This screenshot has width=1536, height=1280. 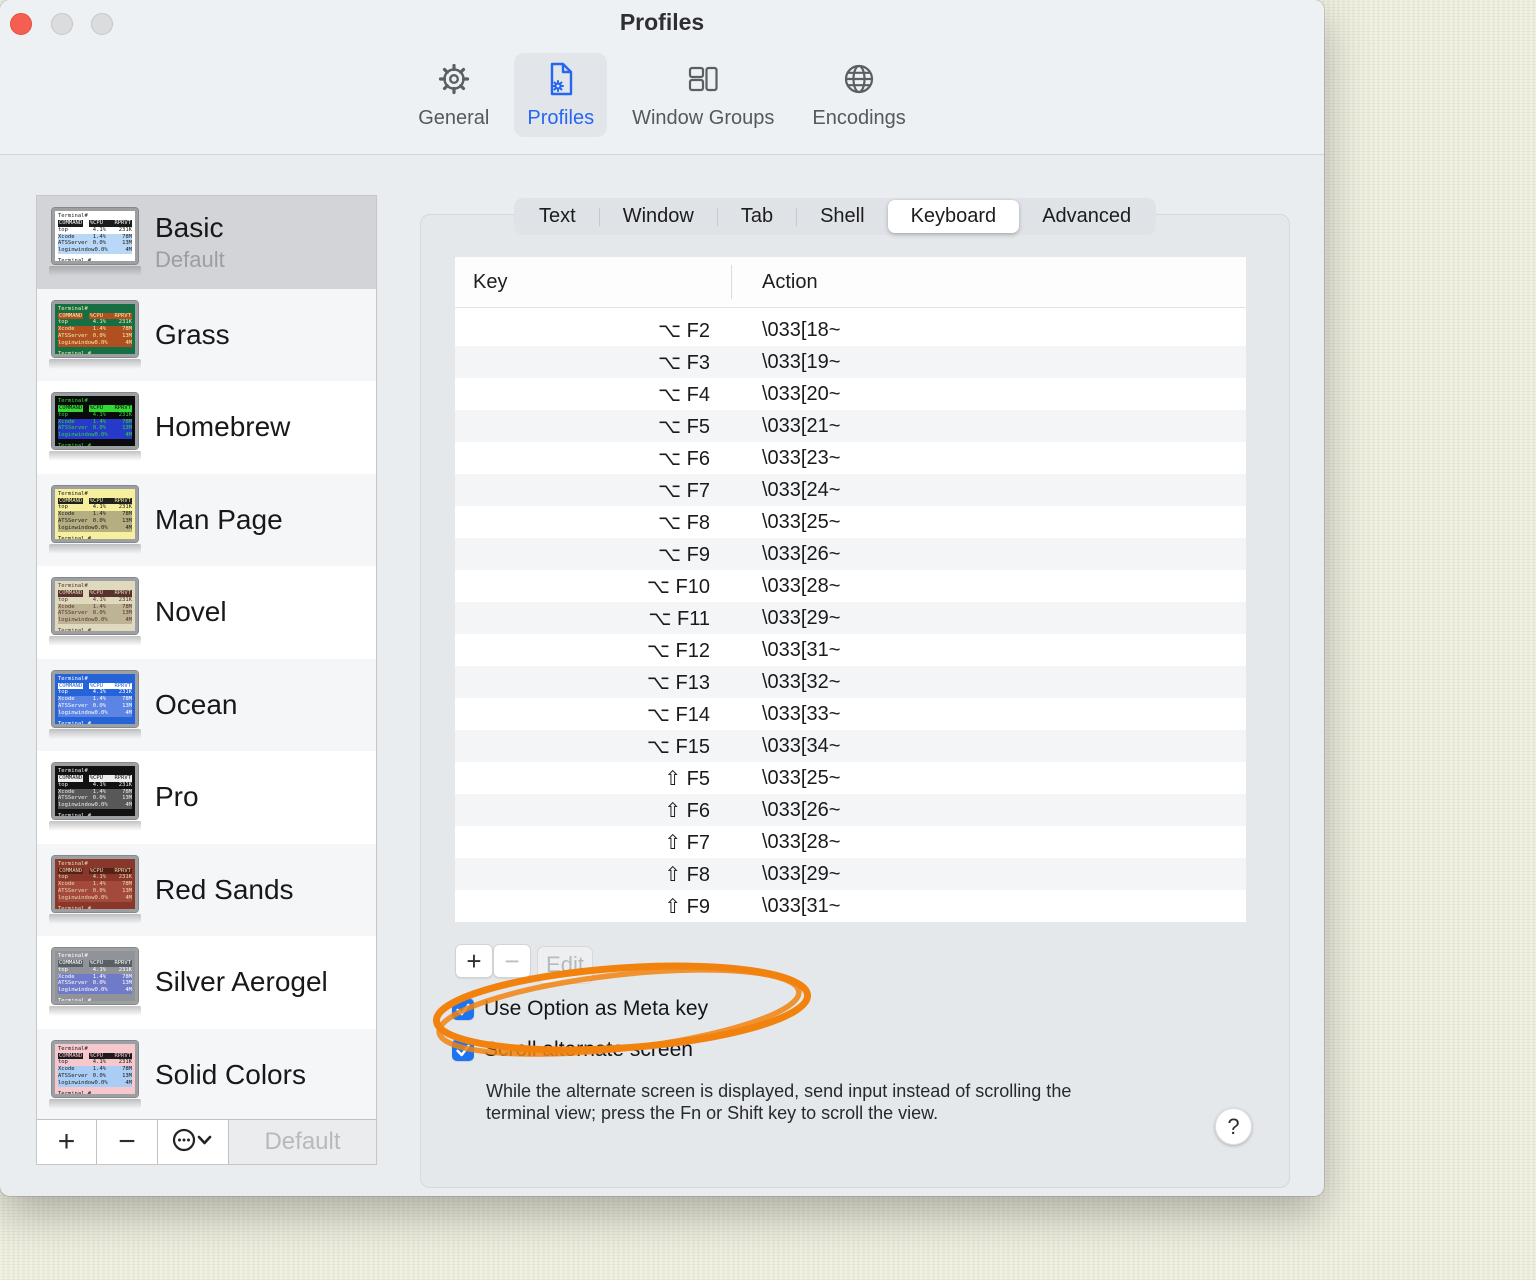 What do you see at coordinates (850, 490) in the screenshot?
I see `keybinding-row: ⌥ F7 \033[24~` at bounding box center [850, 490].